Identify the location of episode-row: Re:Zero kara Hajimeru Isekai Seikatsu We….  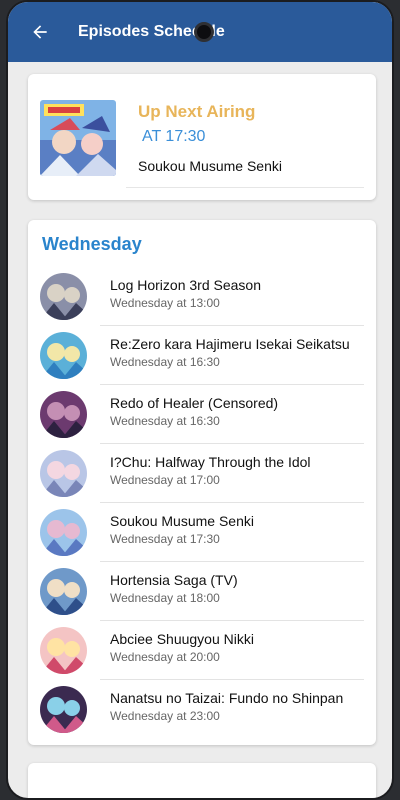
(202, 355).